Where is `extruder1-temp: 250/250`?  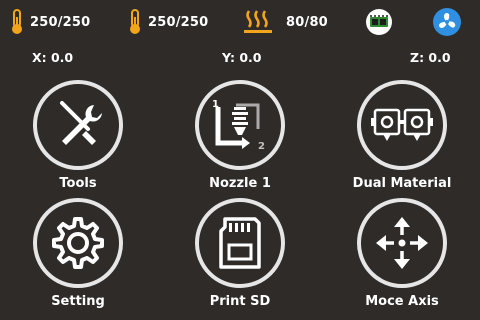
extruder1-temp: 250/250 is located at coordinates (49, 22).